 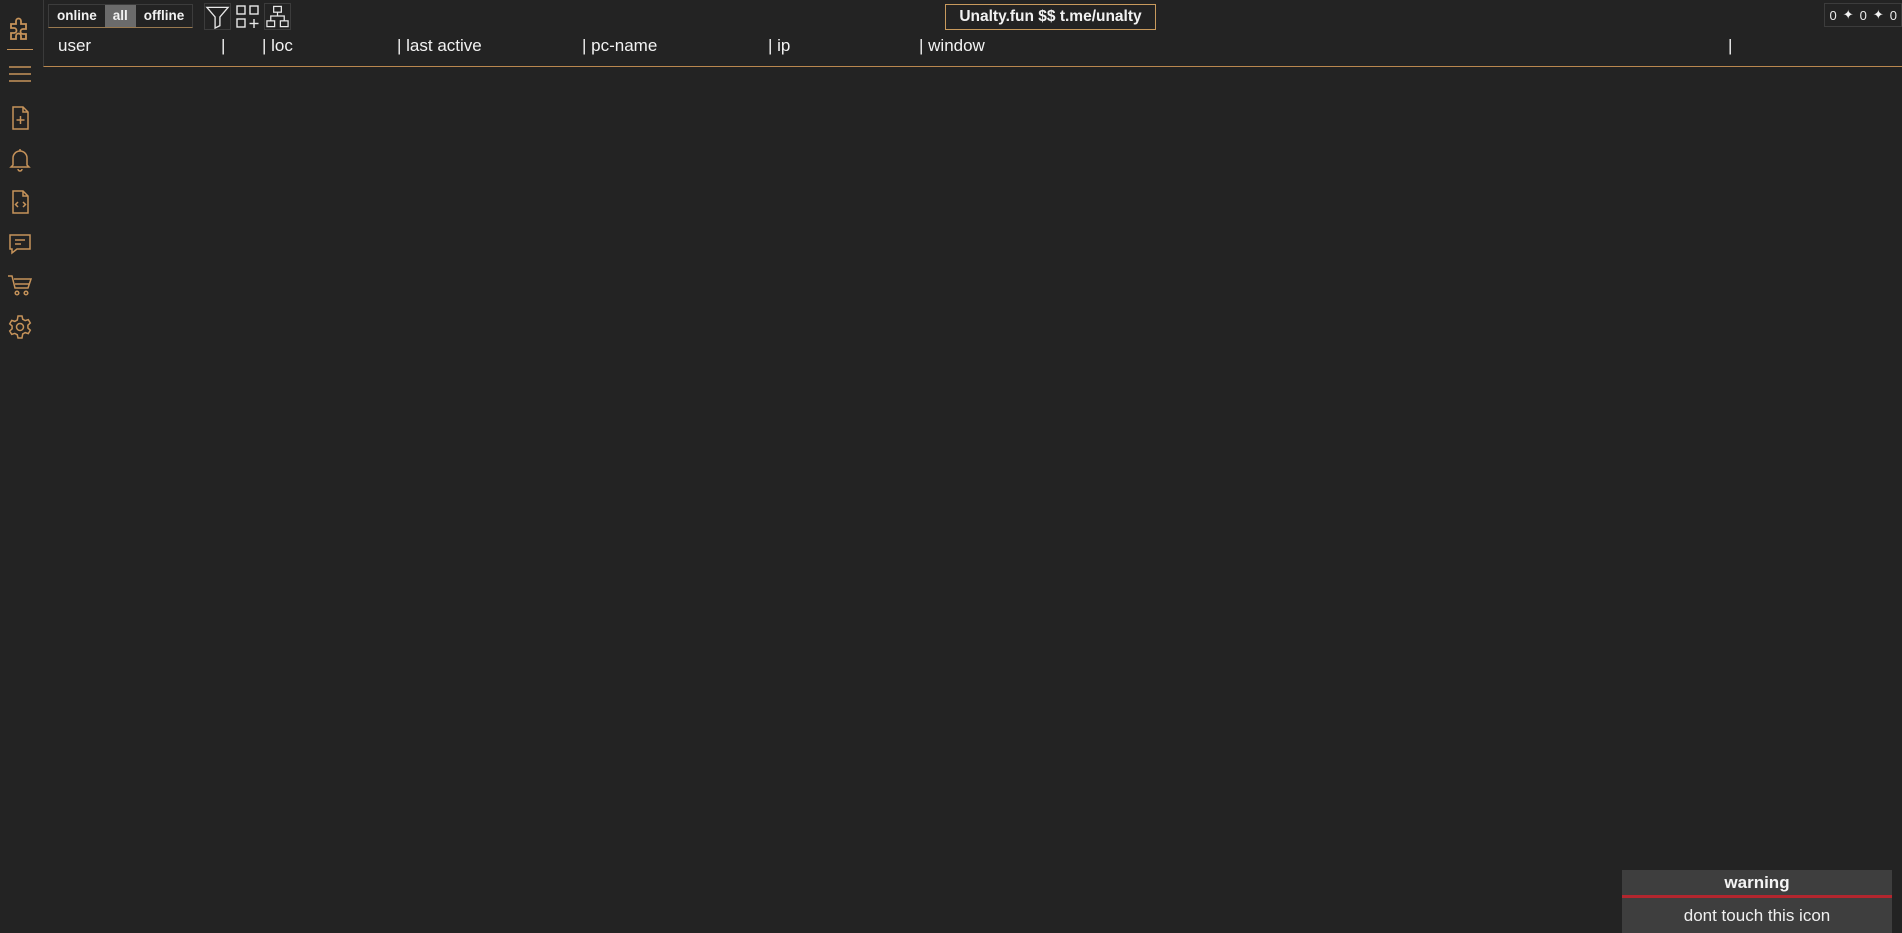 What do you see at coordinates (20, 74) in the screenshot?
I see `menu-icon` at bounding box center [20, 74].